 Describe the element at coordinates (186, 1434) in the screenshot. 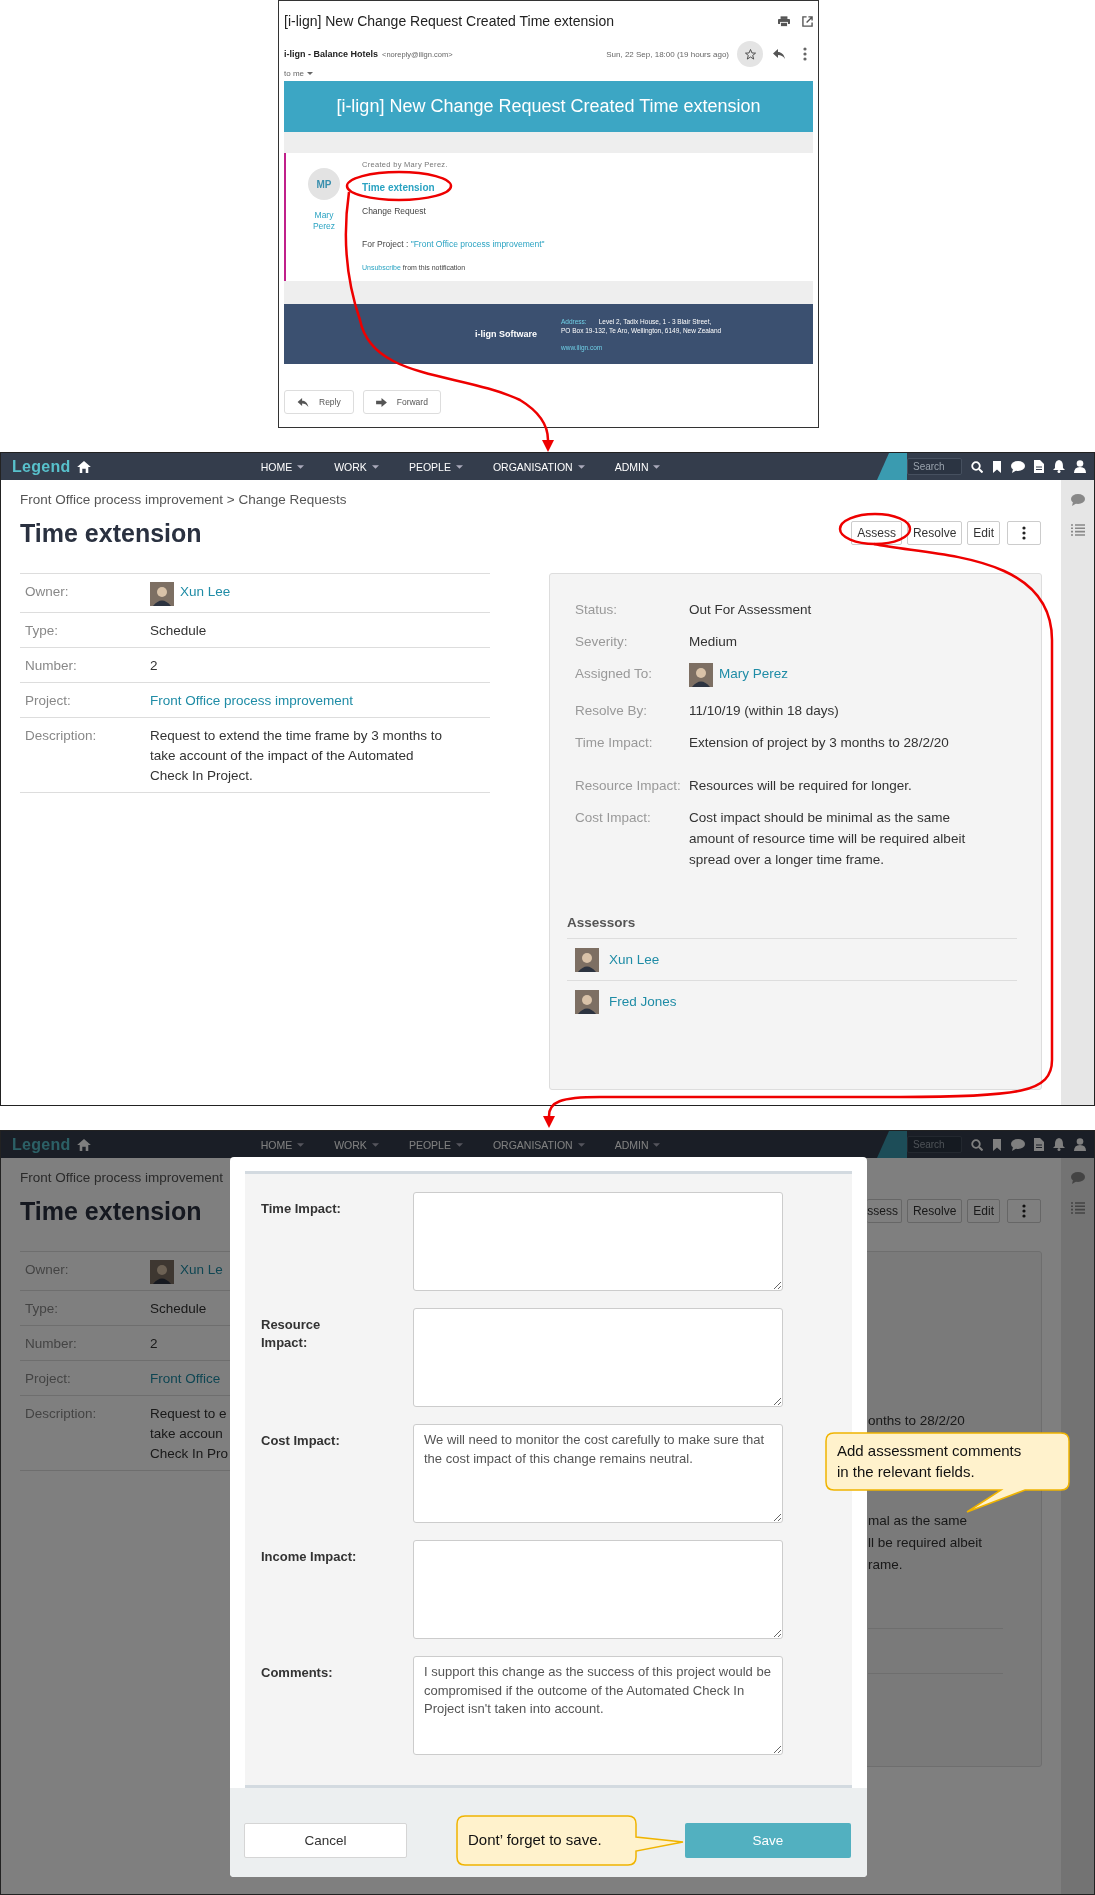

I see `field-value: take accoun` at that location.